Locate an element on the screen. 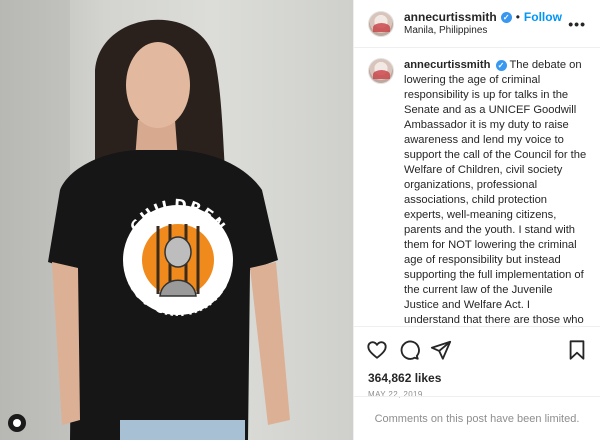 This screenshot has width=600, height=440. comments-limited-notice: Comments on this post have been limited. is located at coordinates (477, 418).